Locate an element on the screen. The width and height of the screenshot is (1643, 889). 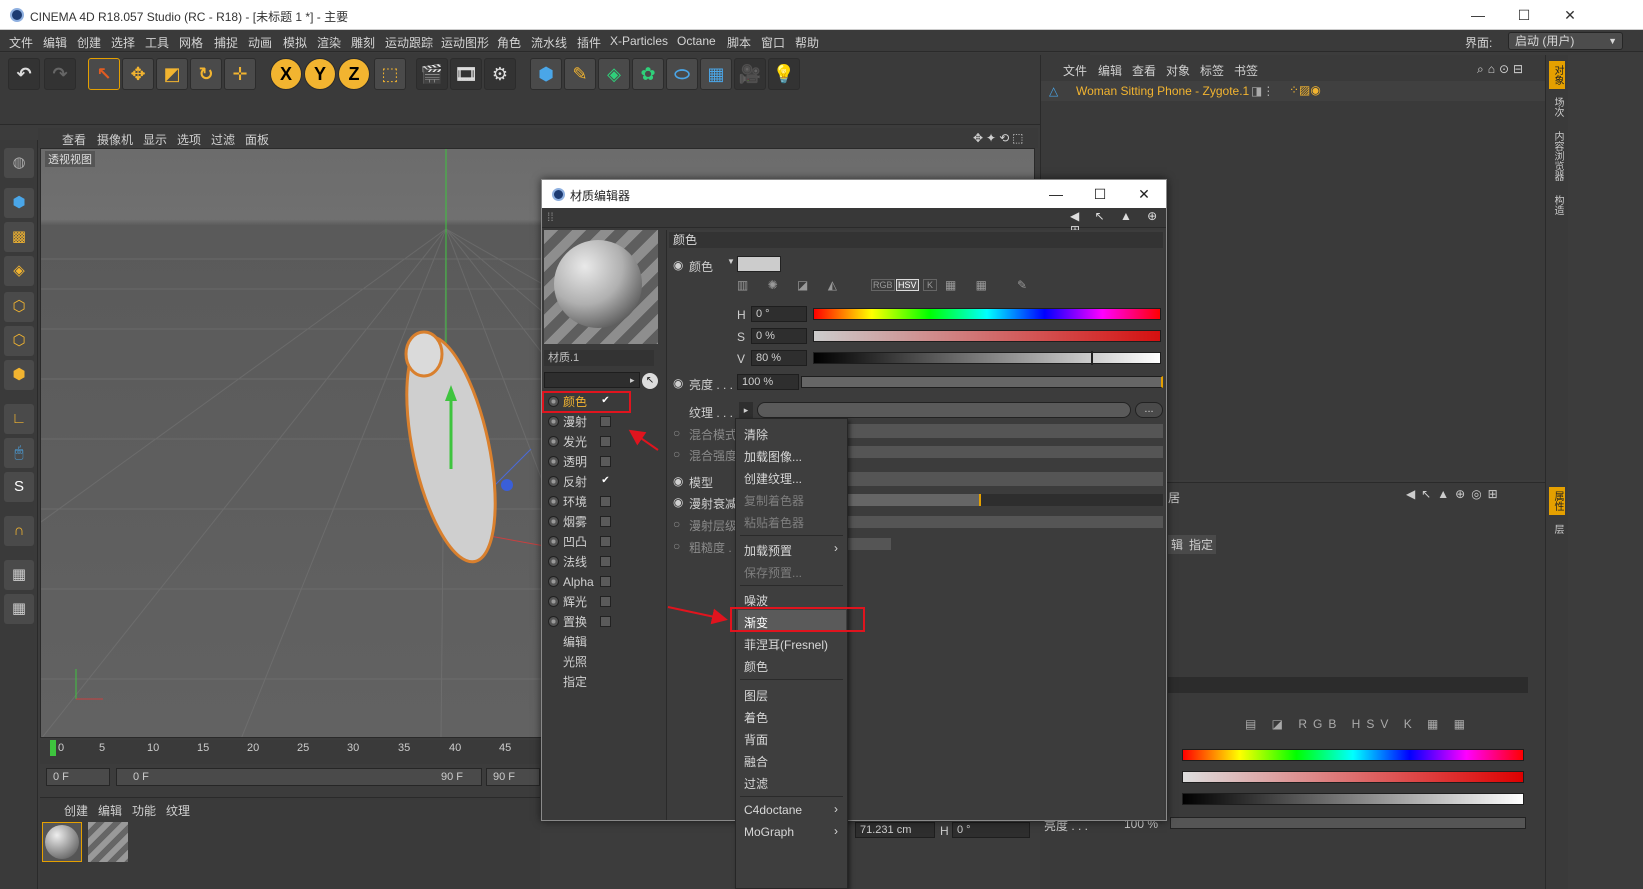
menu-xparticles: X-Particles is located at coordinates (639, 41).